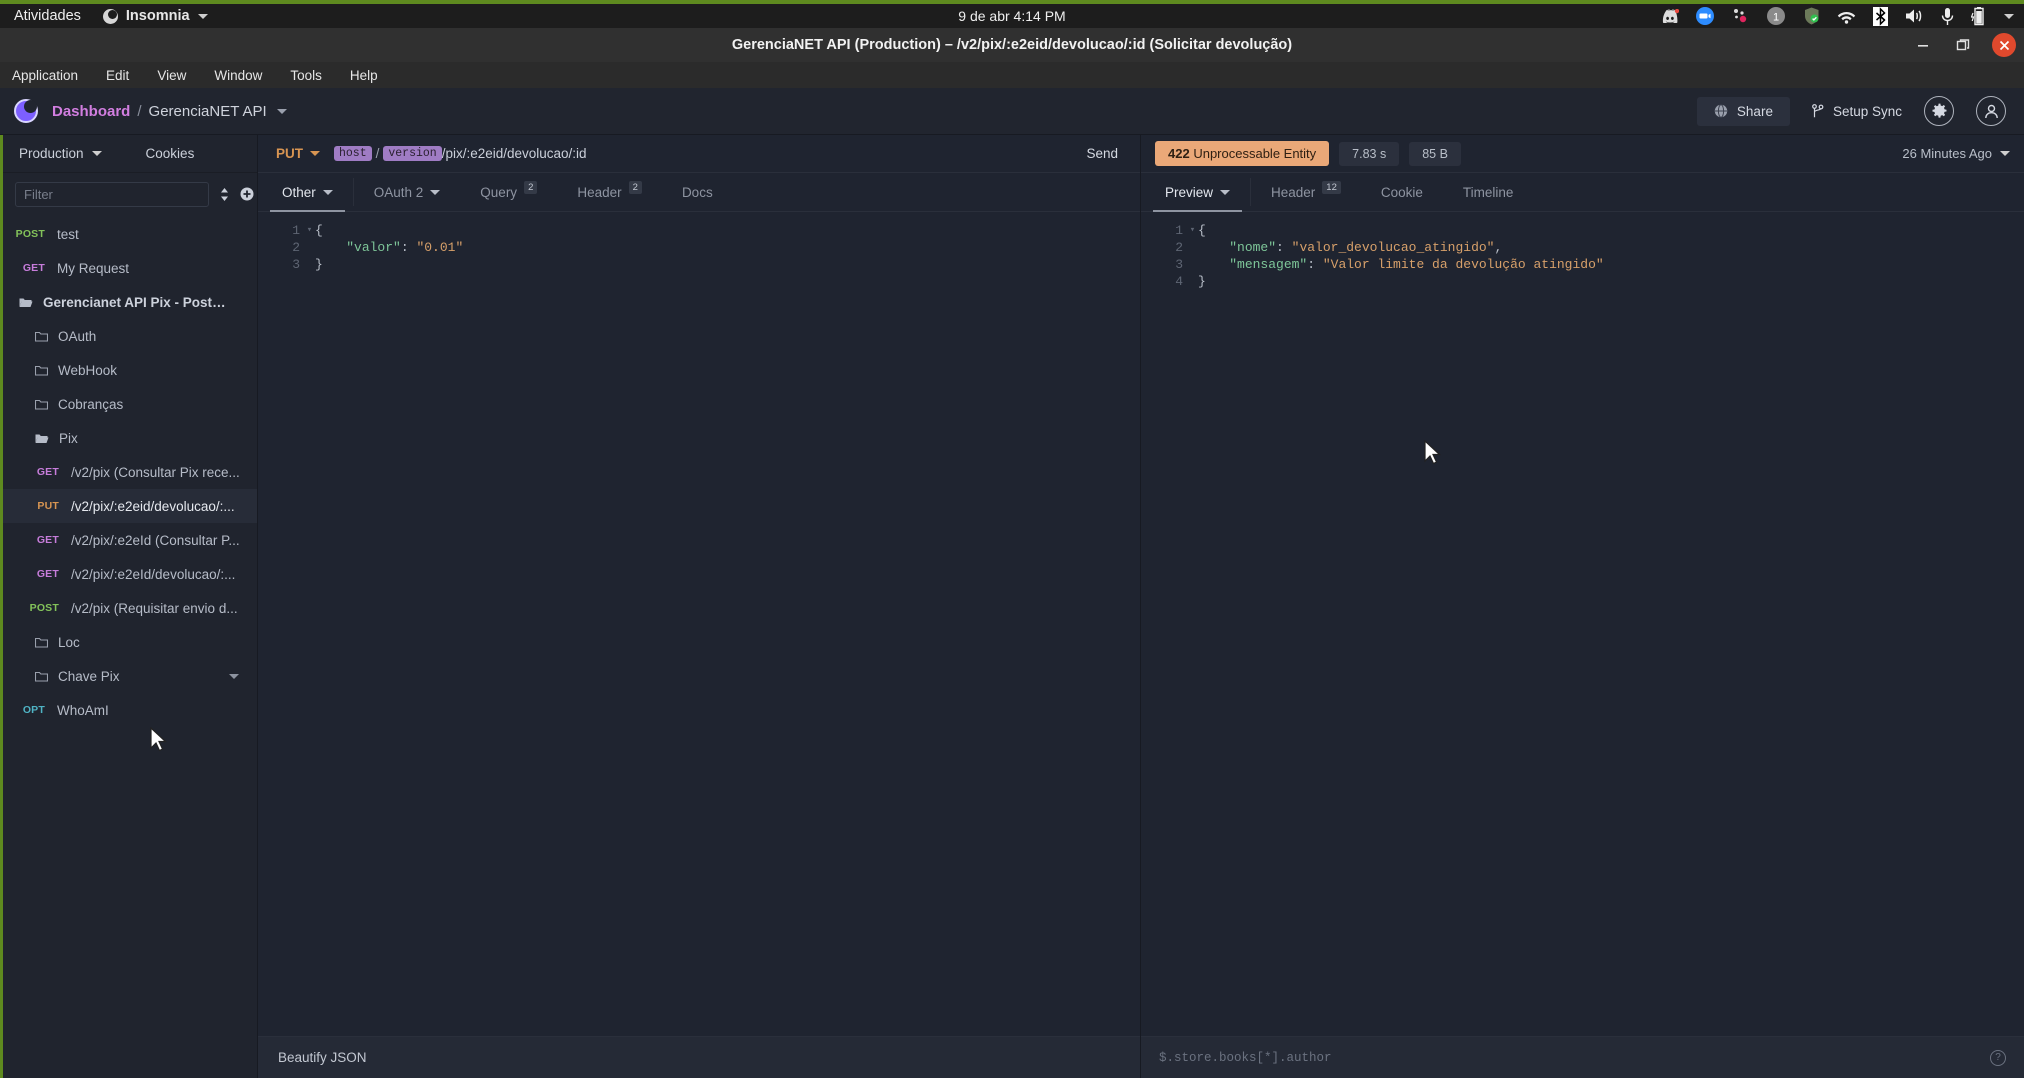 This screenshot has width=2024, height=1078. What do you see at coordinates (697, 192) in the screenshot?
I see `tab-docs: Docs` at bounding box center [697, 192].